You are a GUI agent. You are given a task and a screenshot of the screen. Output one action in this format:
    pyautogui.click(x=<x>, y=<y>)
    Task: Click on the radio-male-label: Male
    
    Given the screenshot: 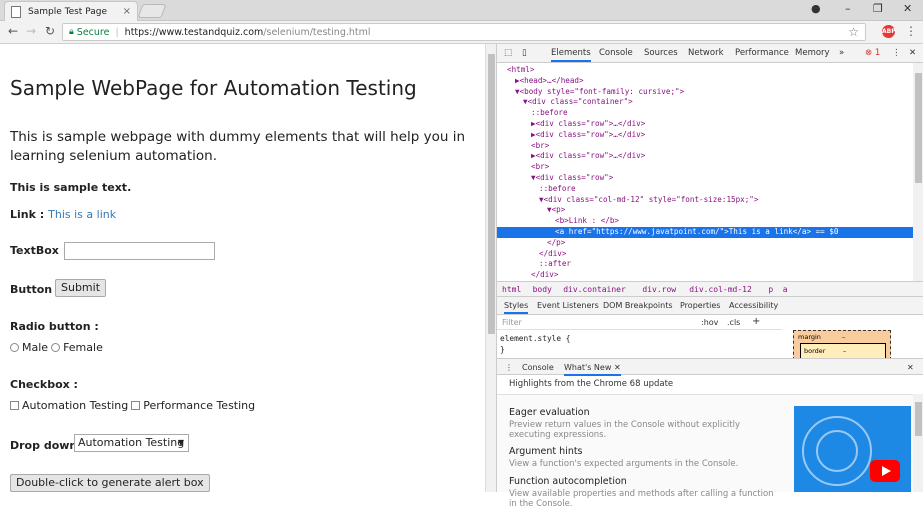 What is the action you would take?
    pyautogui.click(x=35, y=347)
    